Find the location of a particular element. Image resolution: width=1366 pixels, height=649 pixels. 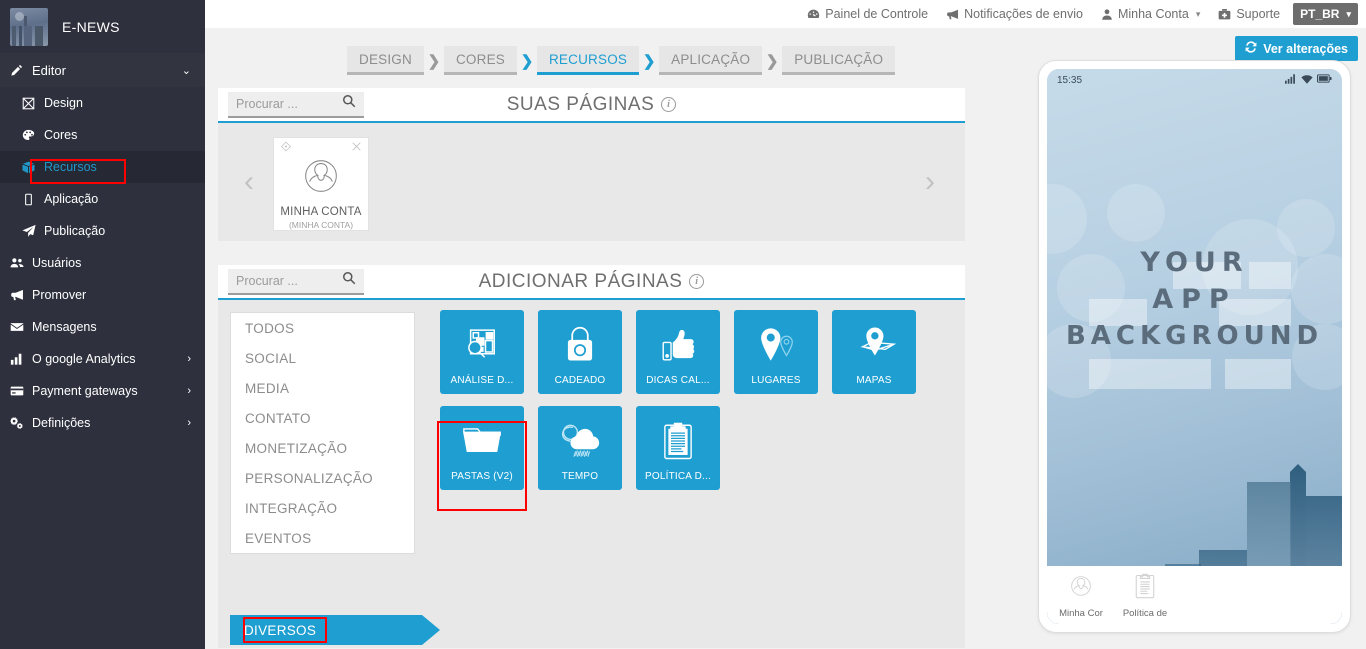

bar-chart-icon is located at coordinates (21, 359).